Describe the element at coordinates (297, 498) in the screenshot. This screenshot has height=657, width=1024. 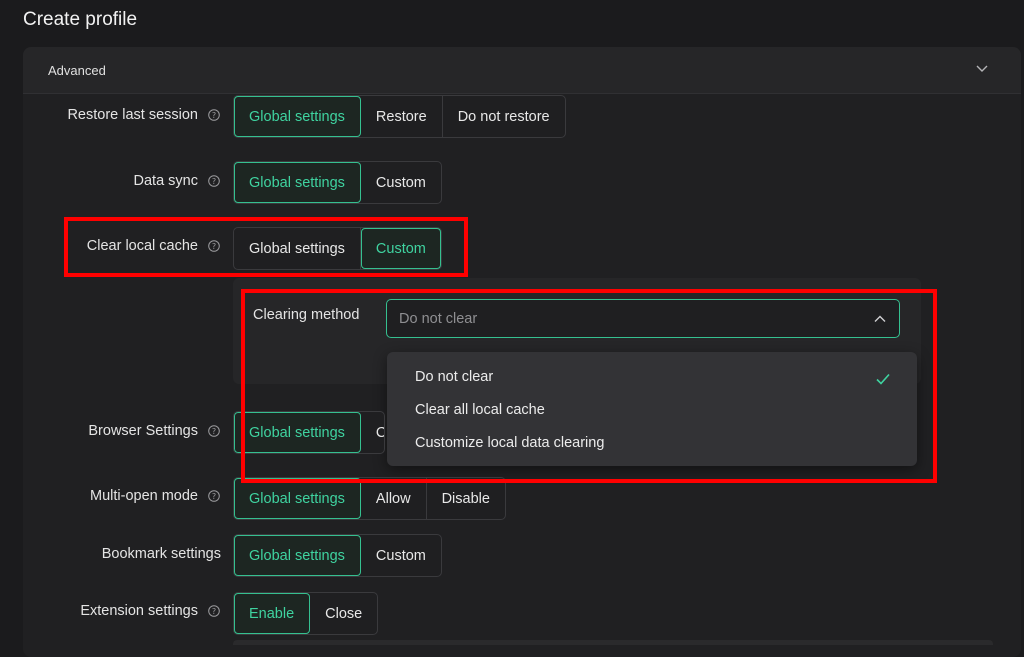
I see `multi-open-global-settings-option: Global settings` at that location.